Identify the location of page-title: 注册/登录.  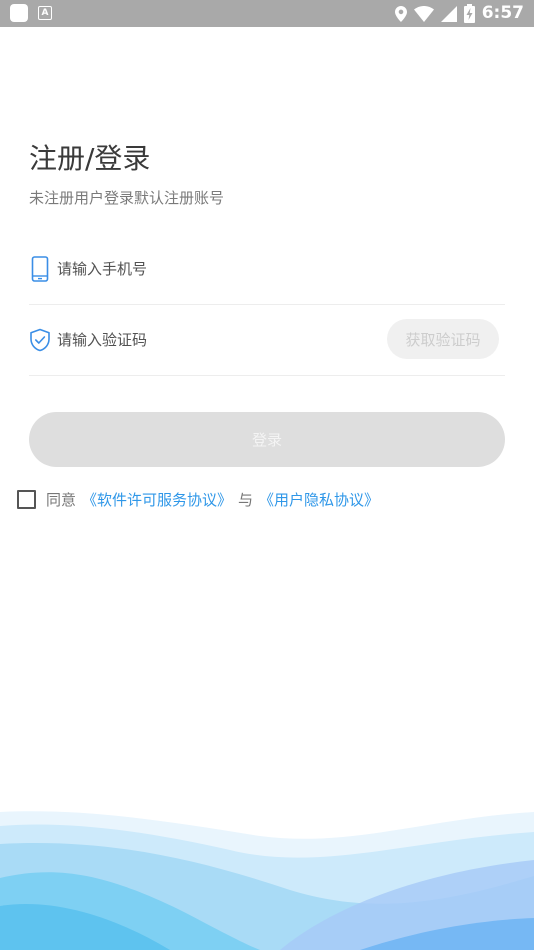
(90, 158).